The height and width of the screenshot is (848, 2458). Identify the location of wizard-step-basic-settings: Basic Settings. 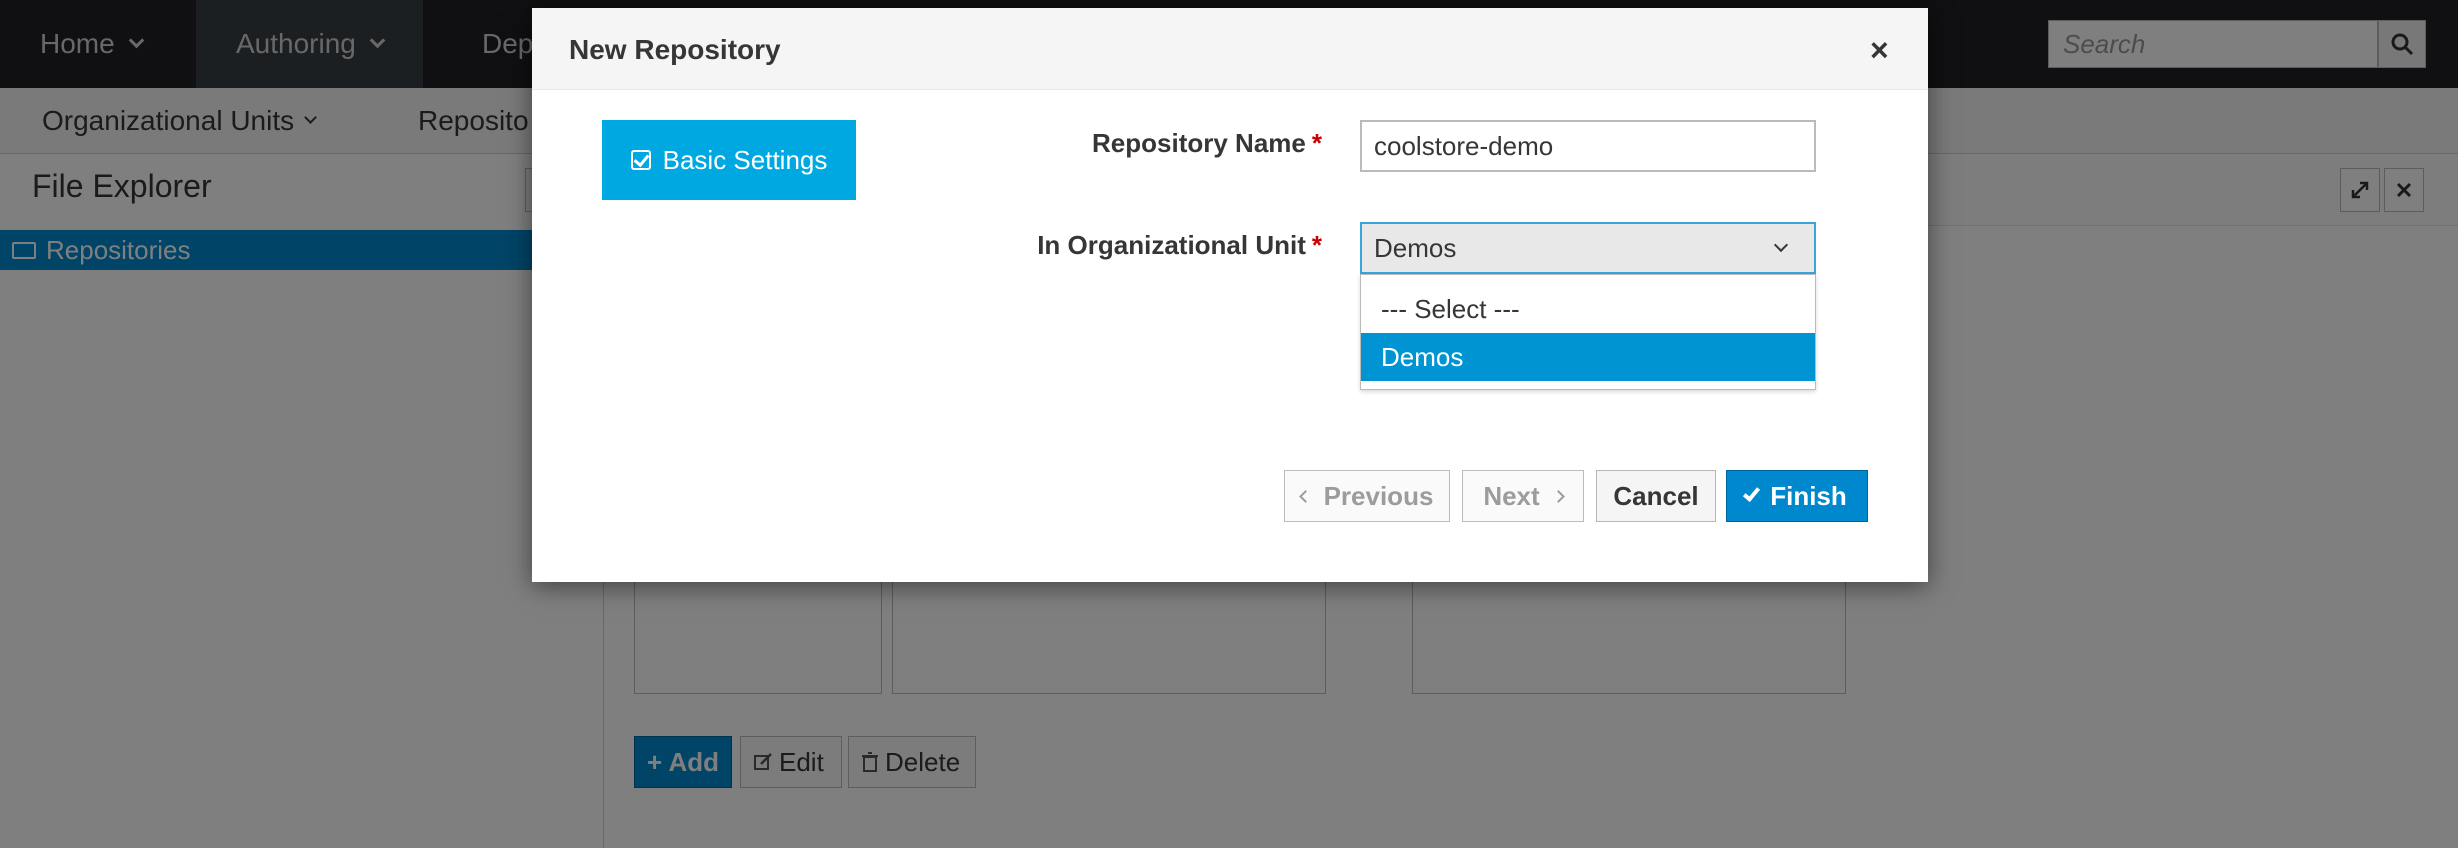
(729, 160).